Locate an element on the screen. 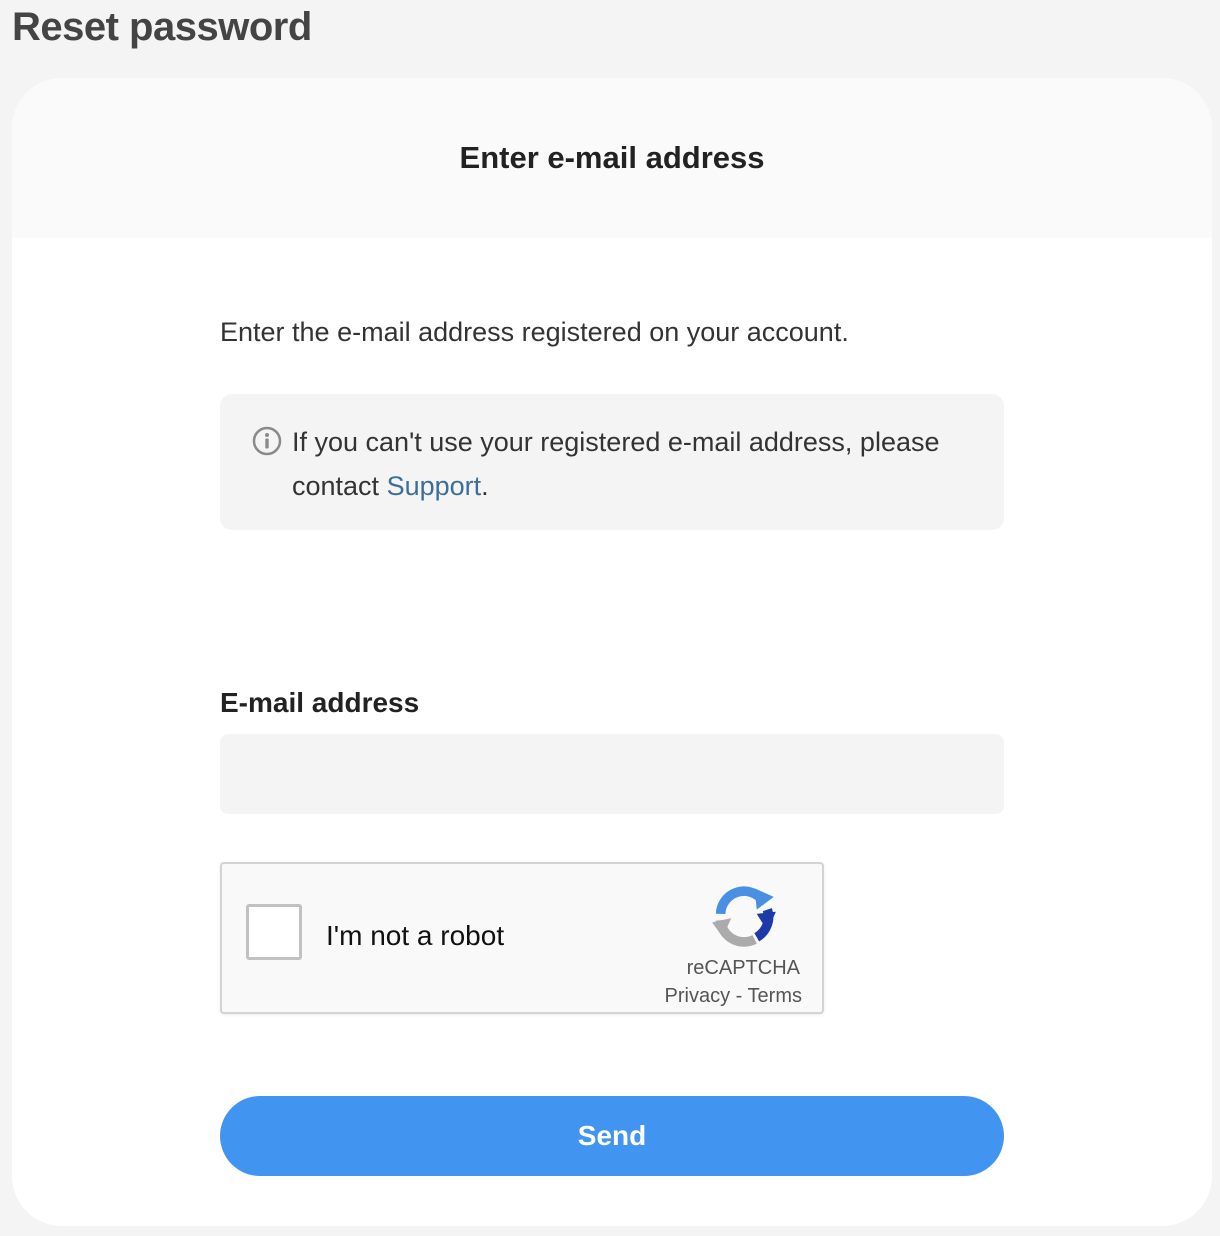  recaptcha-label: I'm not a robot is located at coordinates (415, 935).